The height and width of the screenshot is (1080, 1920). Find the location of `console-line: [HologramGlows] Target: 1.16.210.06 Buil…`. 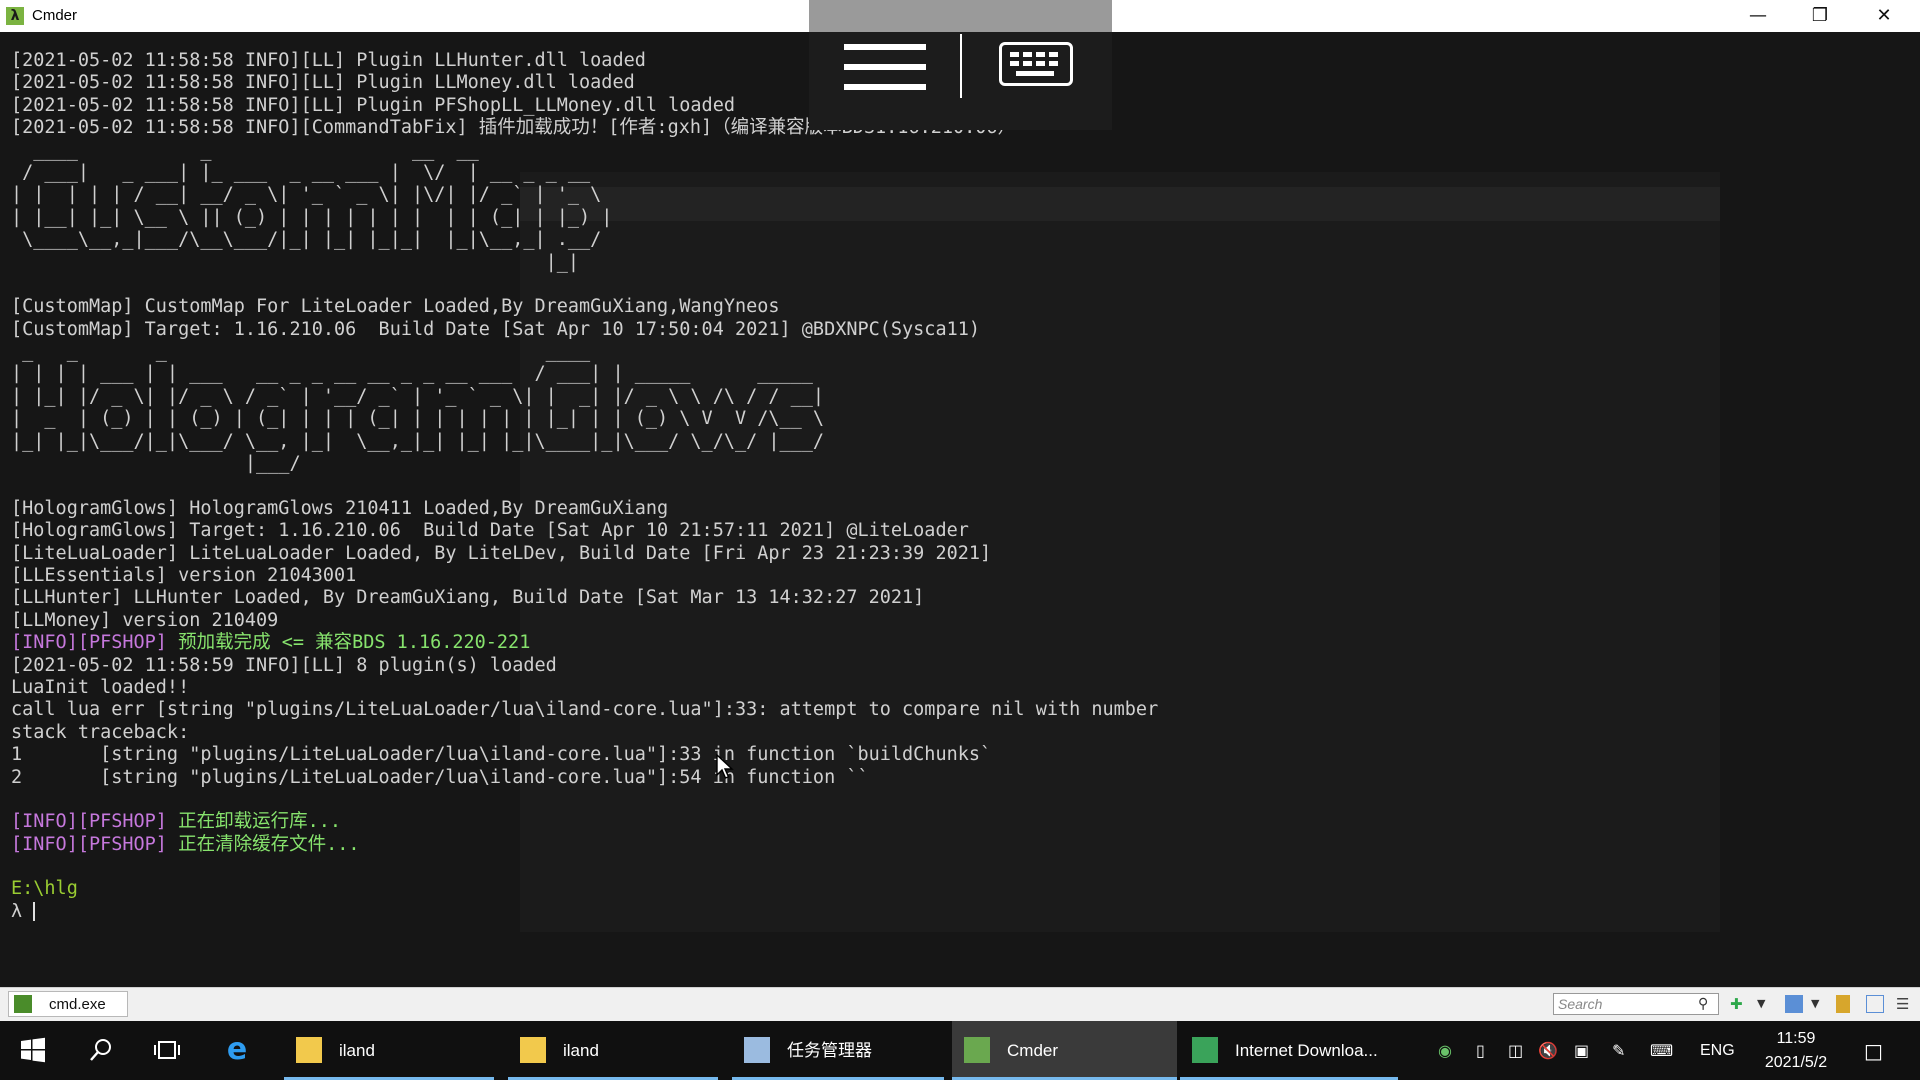

console-line: [HologramGlows] Target: 1.16.210.06 Buil… is located at coordinates (490, 531).